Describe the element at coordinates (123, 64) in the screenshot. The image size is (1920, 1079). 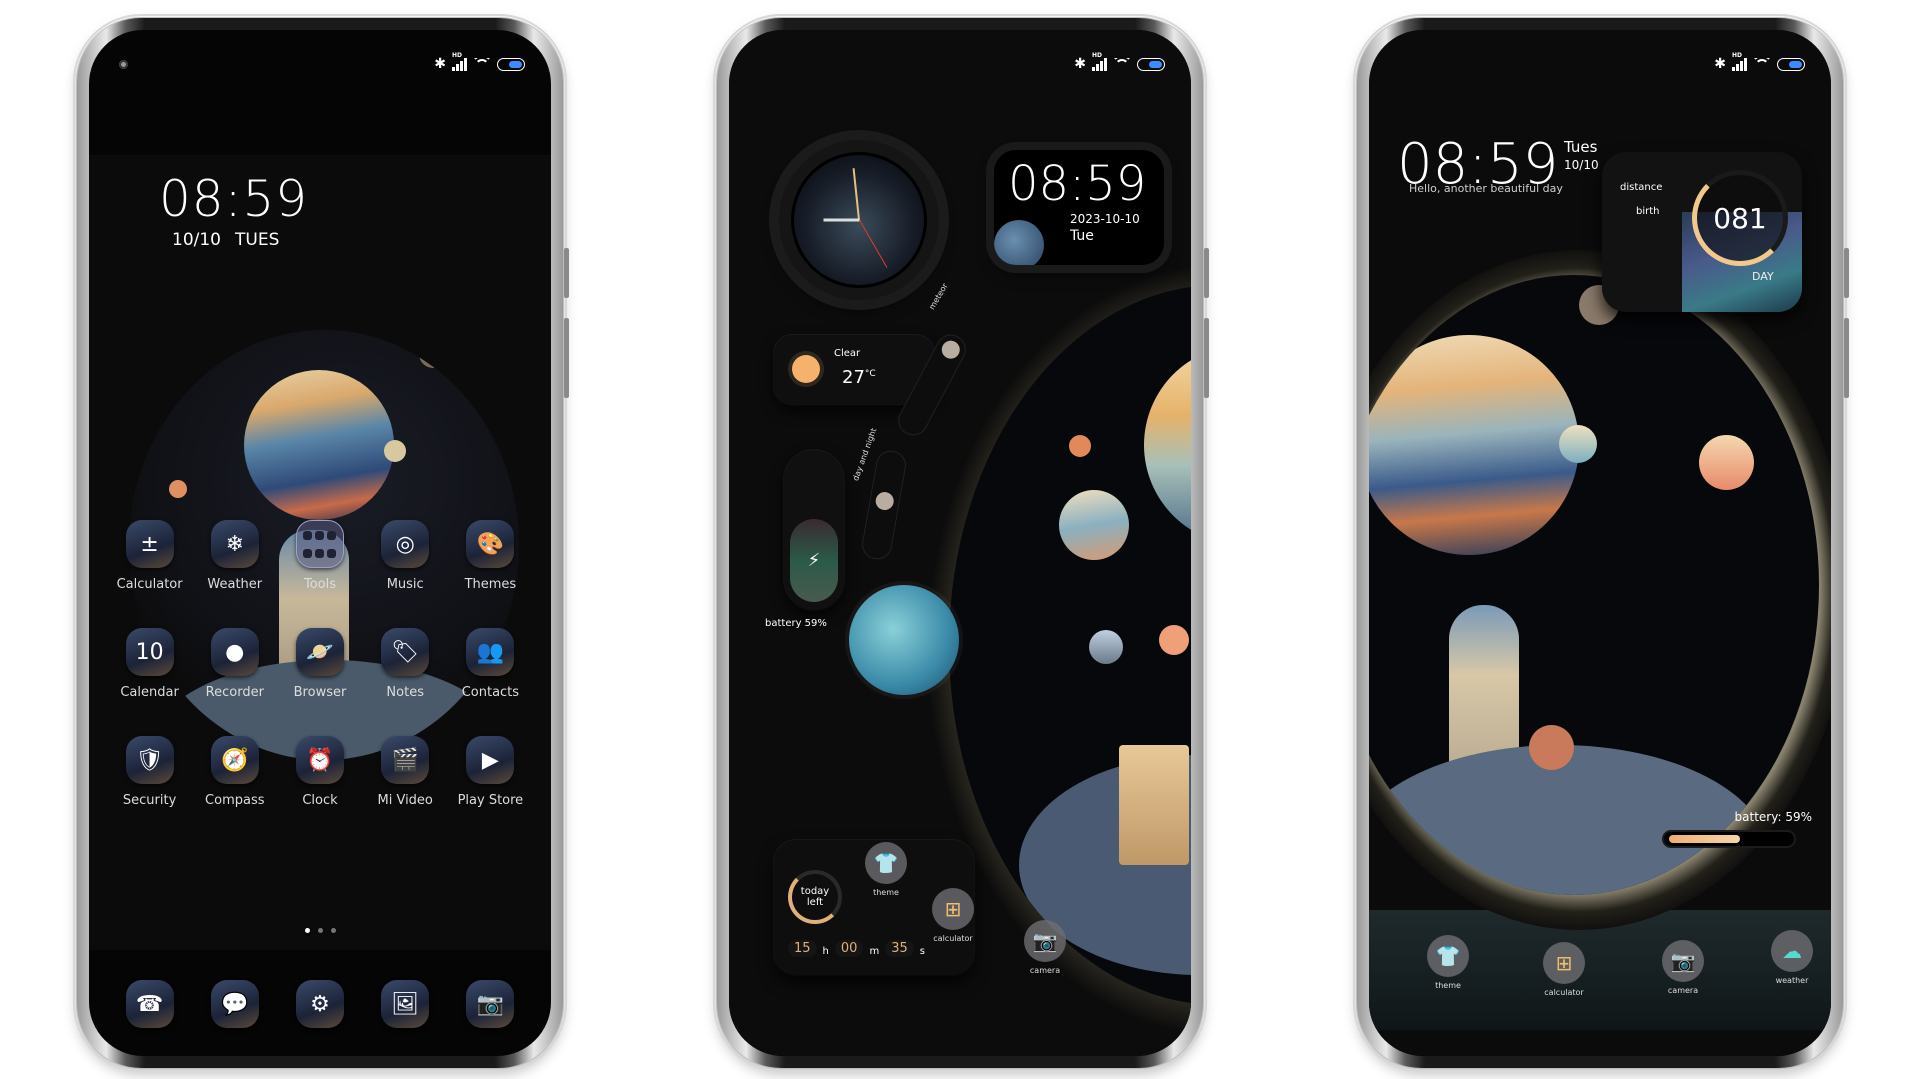
I see `front-camera` at that location.